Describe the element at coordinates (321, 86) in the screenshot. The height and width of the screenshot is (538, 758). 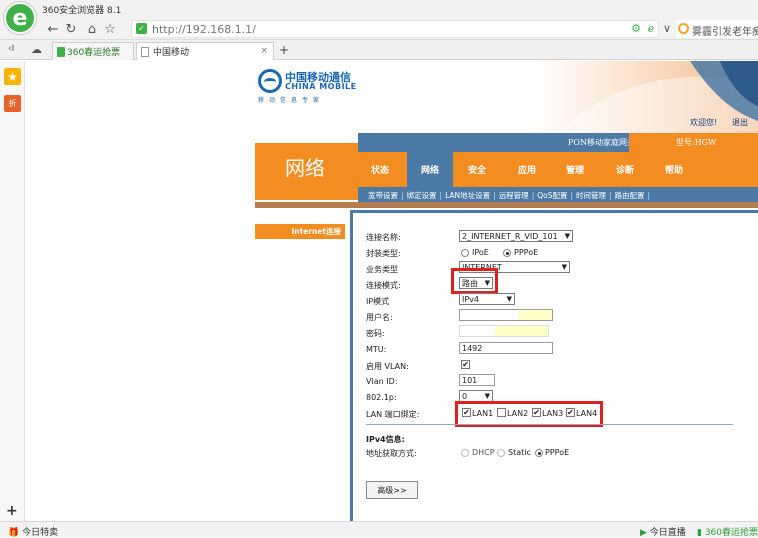
I see `brand-english: CHINA MOBILE` at that location.